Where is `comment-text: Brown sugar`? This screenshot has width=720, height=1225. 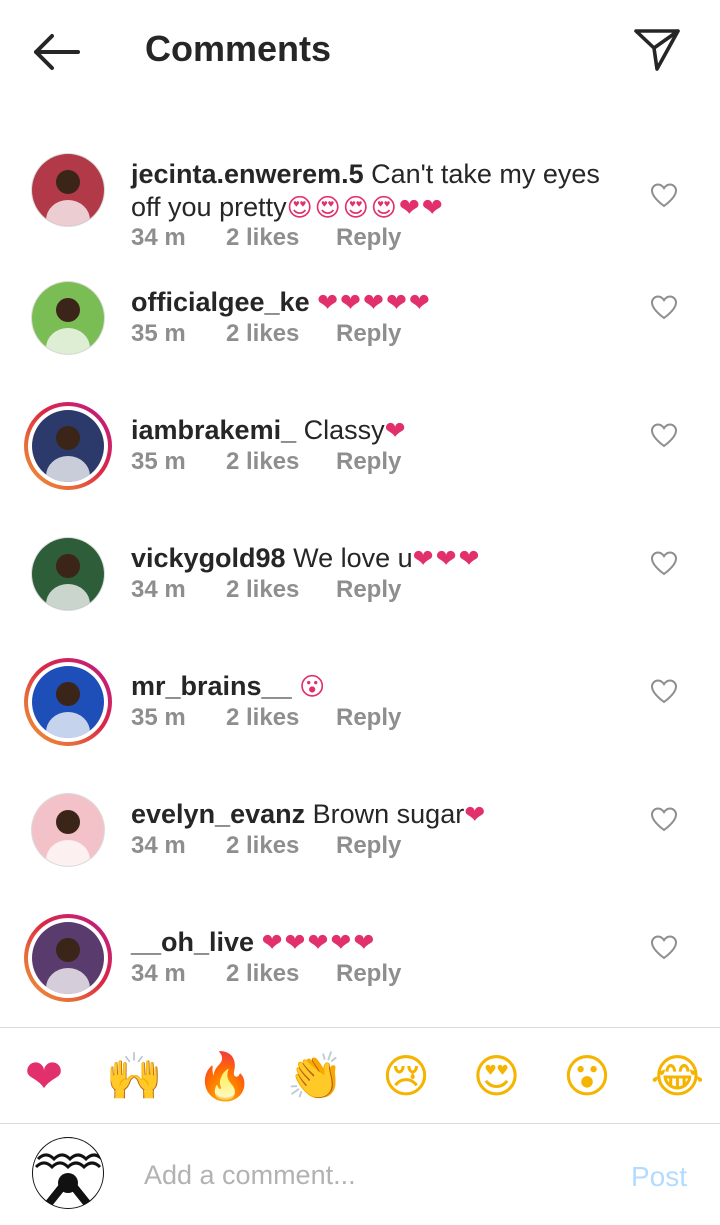 comment-text: Brown sugar is located at coordinates (385, 814).